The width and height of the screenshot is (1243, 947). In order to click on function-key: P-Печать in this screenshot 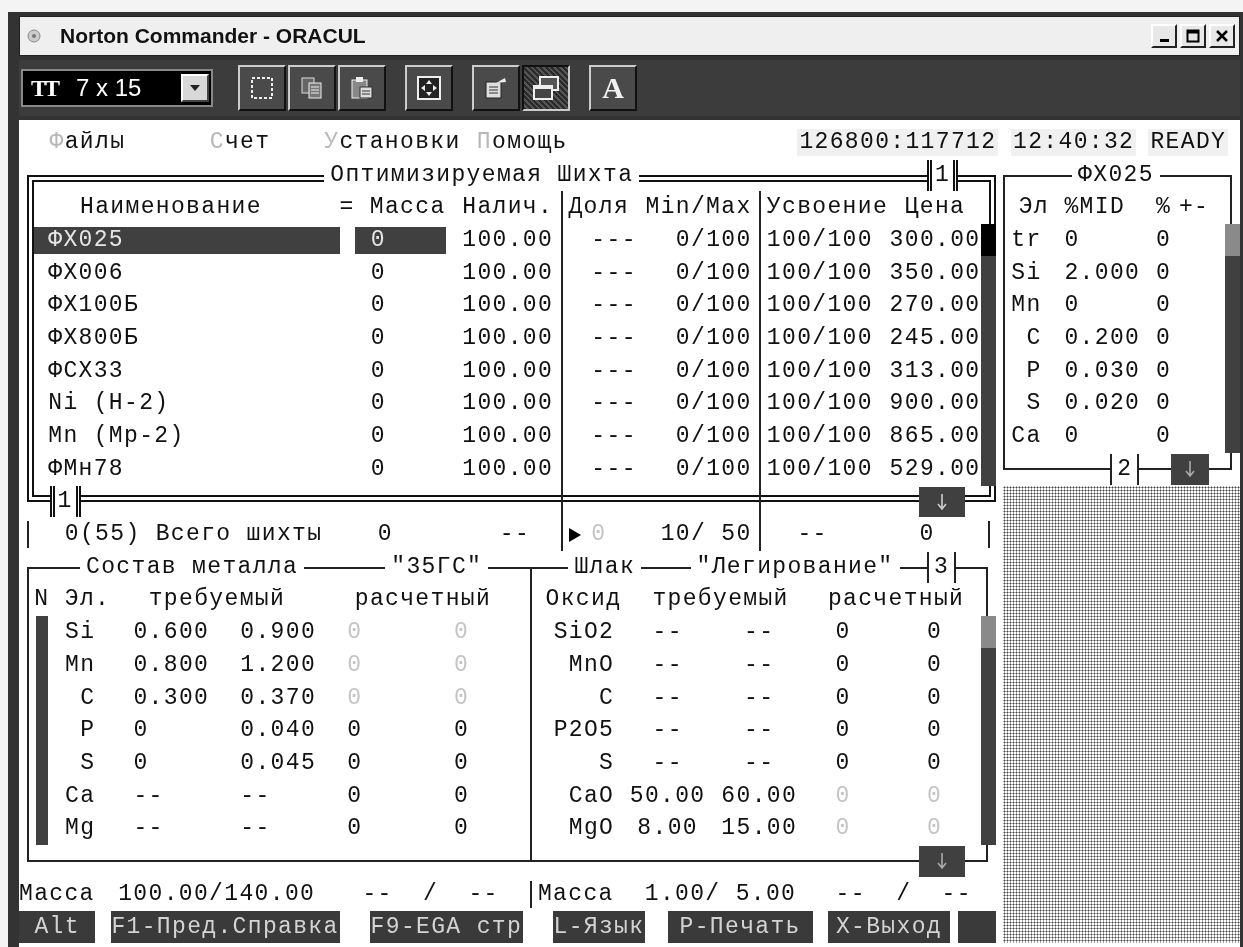, I will do `click(740, 927)`.